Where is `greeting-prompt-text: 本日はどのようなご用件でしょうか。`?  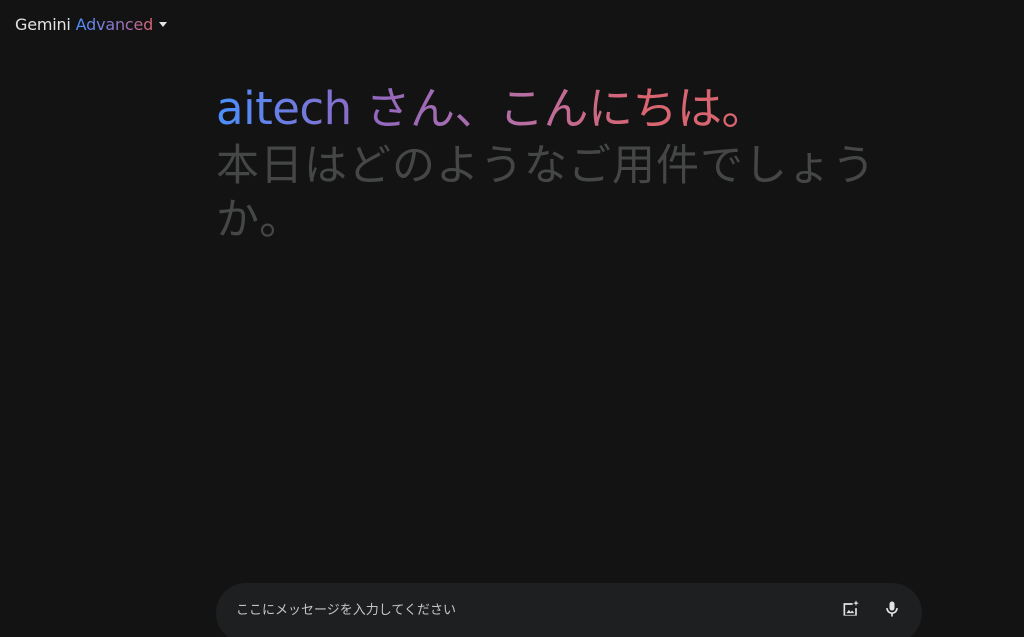
greeting-prompt-text: 本日はどのようなご用件でしょうか。 is located at coordinates (546, 193).